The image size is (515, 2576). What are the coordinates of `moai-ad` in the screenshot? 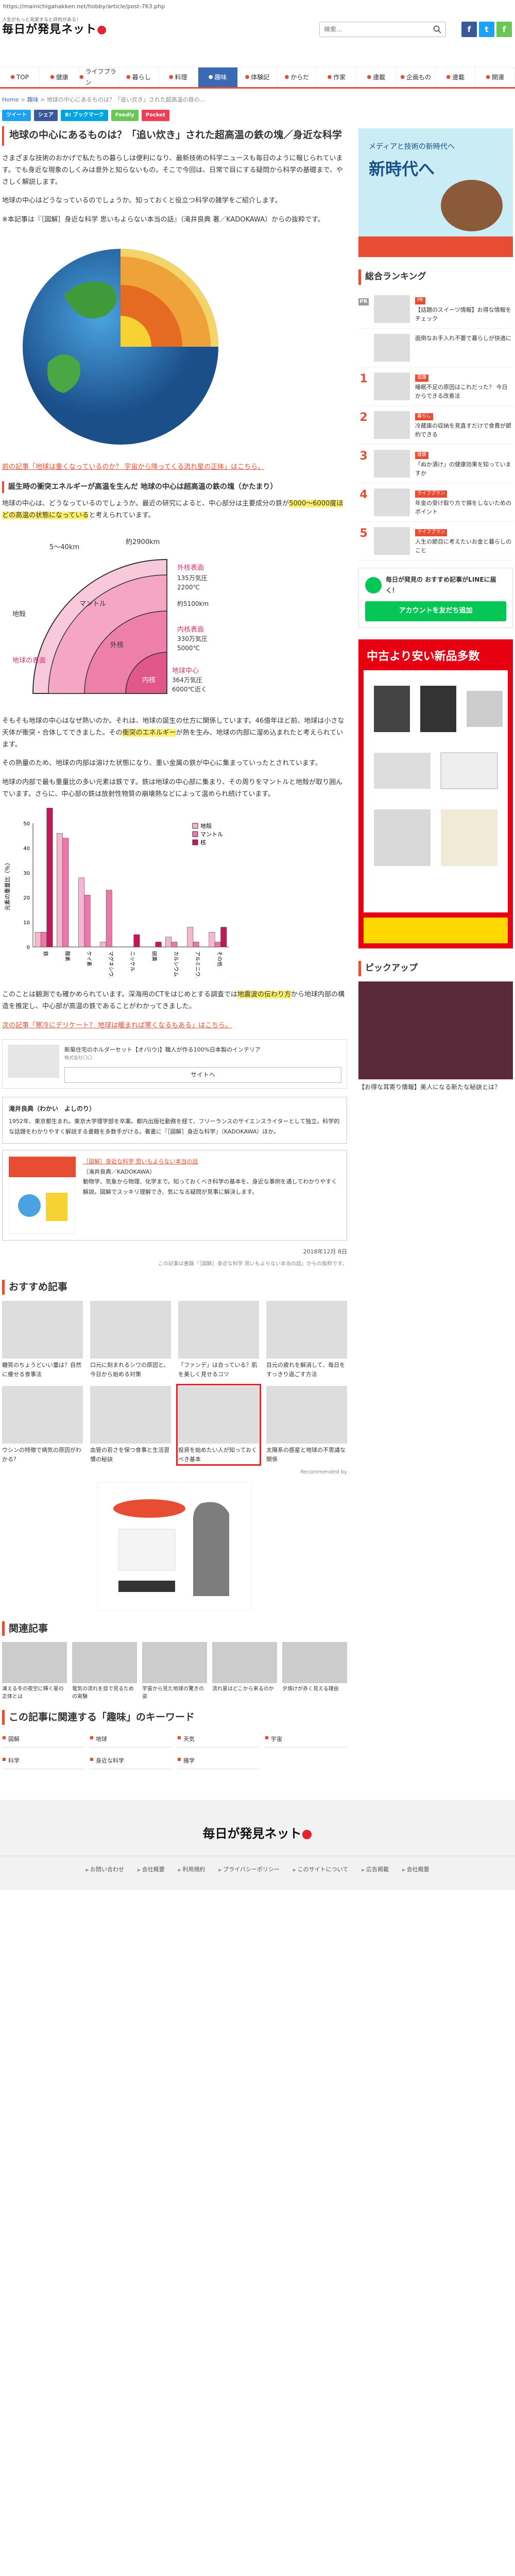 It's located at (175, 1546).